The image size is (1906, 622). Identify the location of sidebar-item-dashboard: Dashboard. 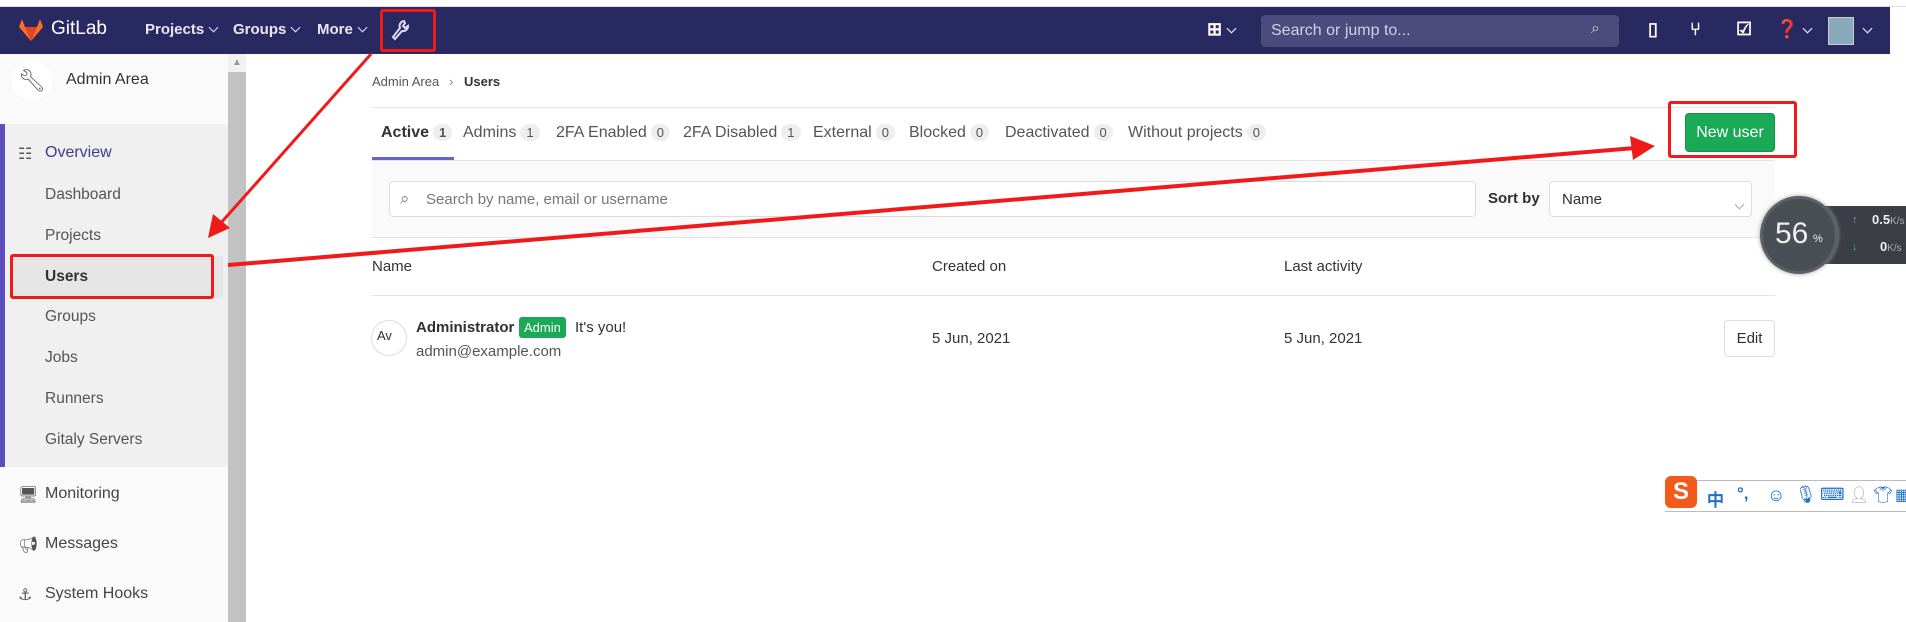
(83, 195).